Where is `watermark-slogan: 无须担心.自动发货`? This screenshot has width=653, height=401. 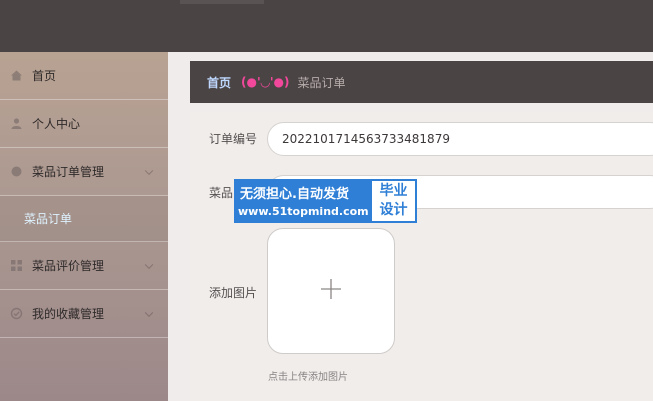
watermark-slogan: 无须担心.自动发货 is located at coordinates (294, 194).